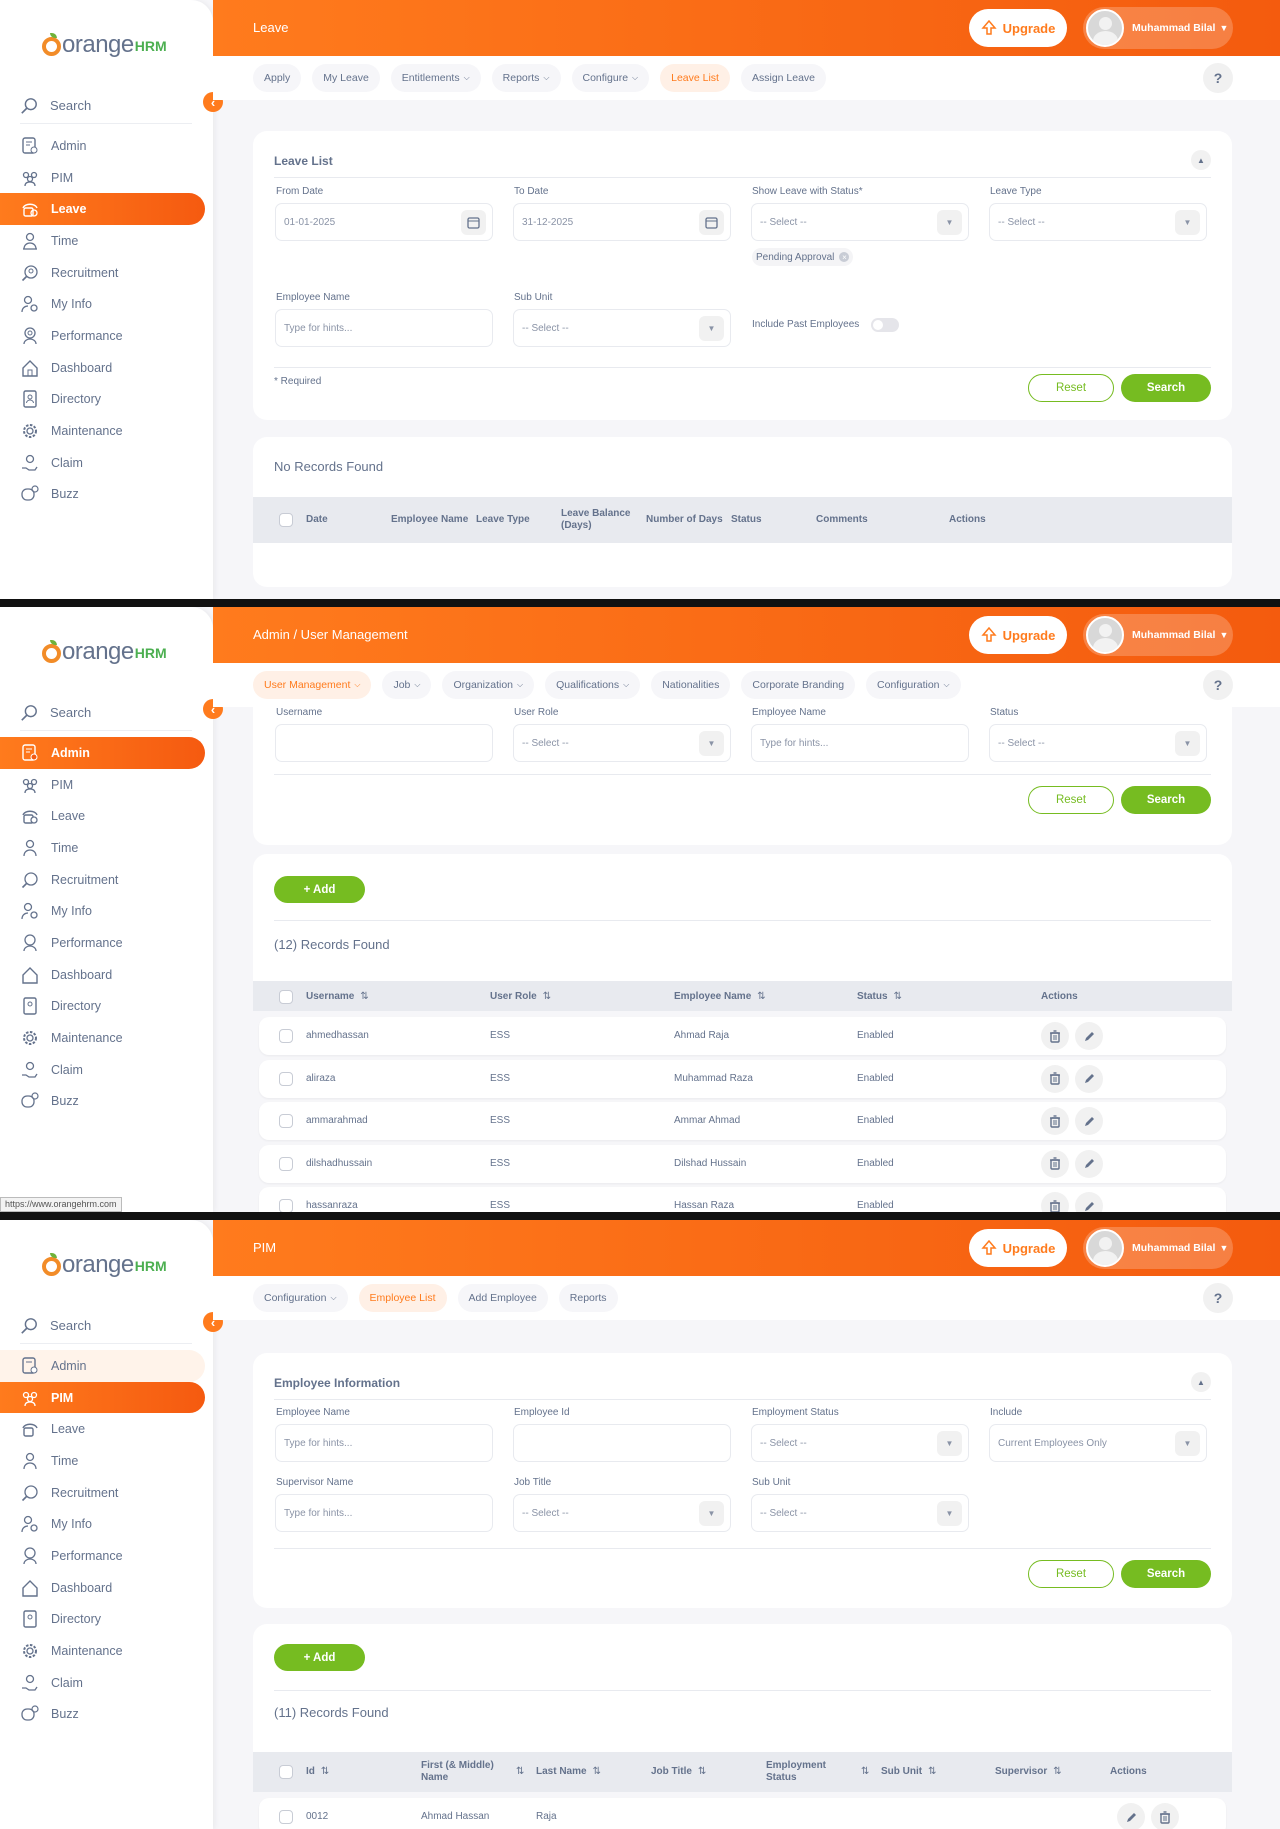 The image size is (1280, 1829). I want to click on tab-configure: Configure ⌵, so click(610, 78).